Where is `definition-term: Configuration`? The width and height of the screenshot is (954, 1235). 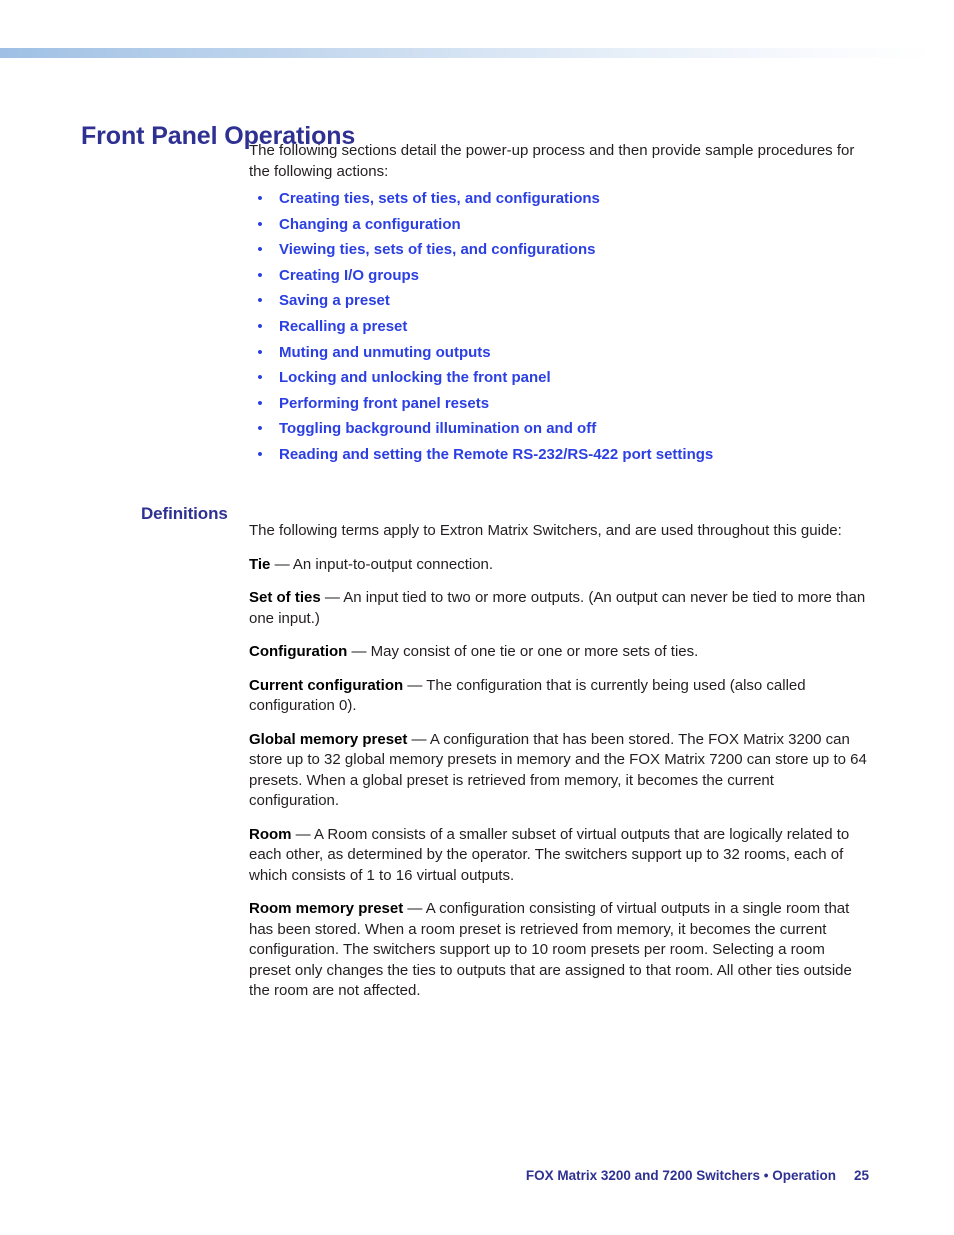
definition-term: Configuration is located at coordinates (298, 651).